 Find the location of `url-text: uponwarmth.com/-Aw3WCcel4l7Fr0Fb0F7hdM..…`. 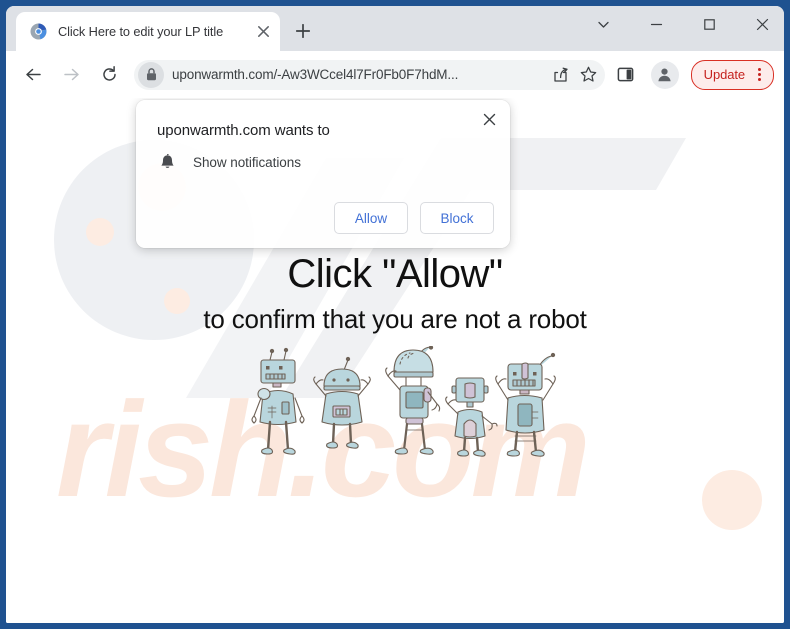

url-text: uponwarmth.com/-Aw3WCcel4l7Fr0Fb0F7hdM..… is located at coordinates (315, 74).